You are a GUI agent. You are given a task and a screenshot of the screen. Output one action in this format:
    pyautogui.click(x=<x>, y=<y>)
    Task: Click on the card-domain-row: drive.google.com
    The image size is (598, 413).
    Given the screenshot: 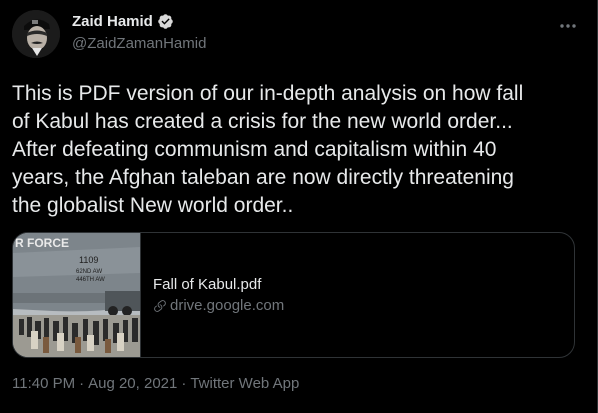 What is the action you would take?
    pyautogui.click(x=218, y=306)
    